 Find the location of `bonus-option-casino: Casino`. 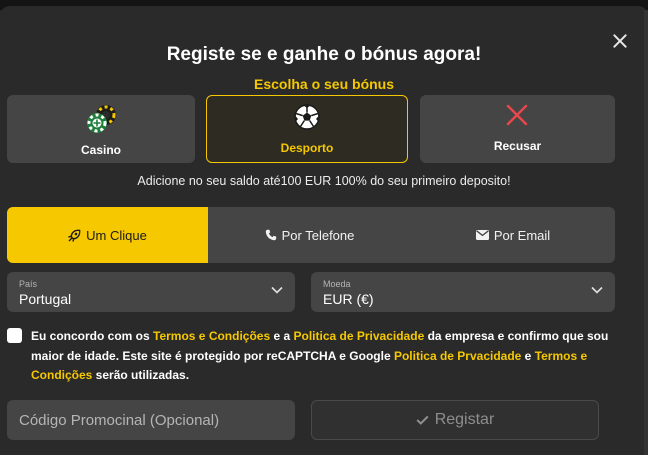

bonus-option-casino: Casino is located at coordinates (101, 129).